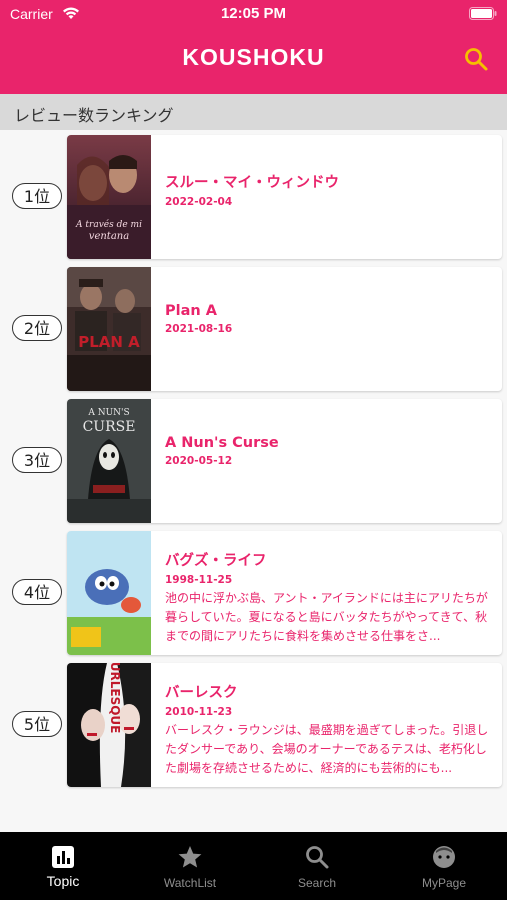  What do you see at coordinates (190, 857) in the screenshot?
I see `star-icon` at bounding box center [190, 857].